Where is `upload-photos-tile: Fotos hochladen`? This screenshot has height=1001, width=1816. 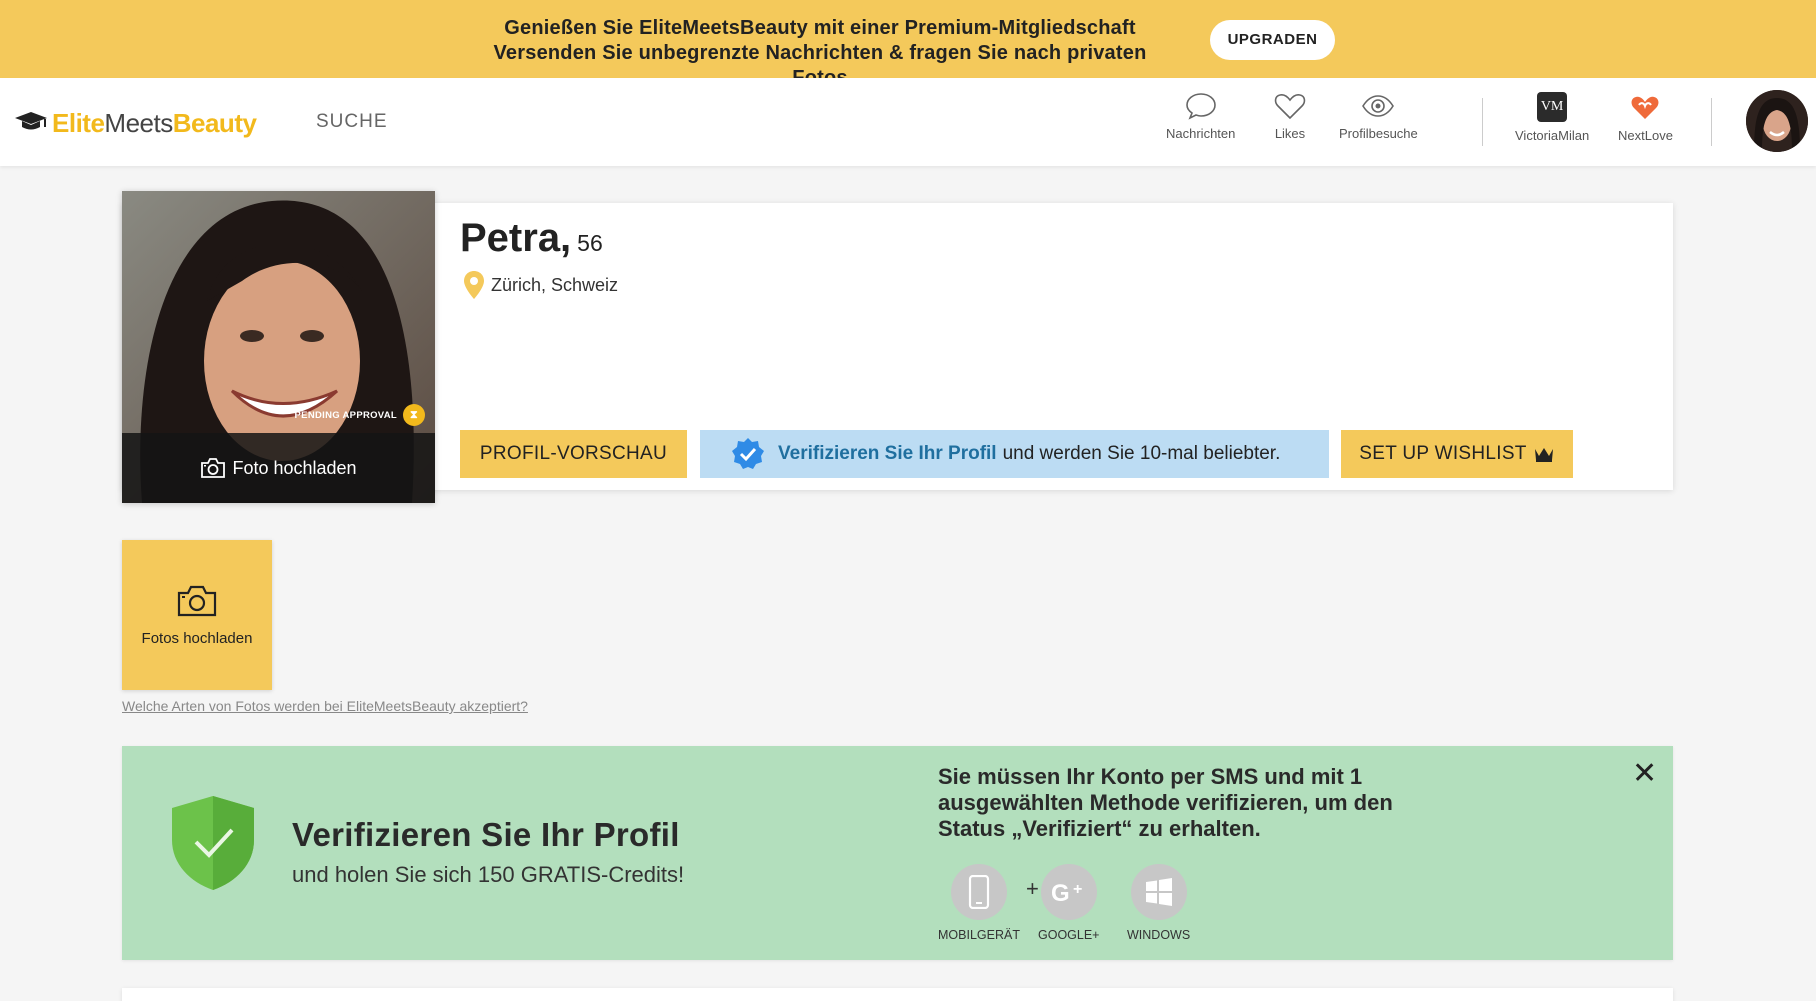 upload-photos-tile: Fotos hochladen is located at coordinates (197, 615).